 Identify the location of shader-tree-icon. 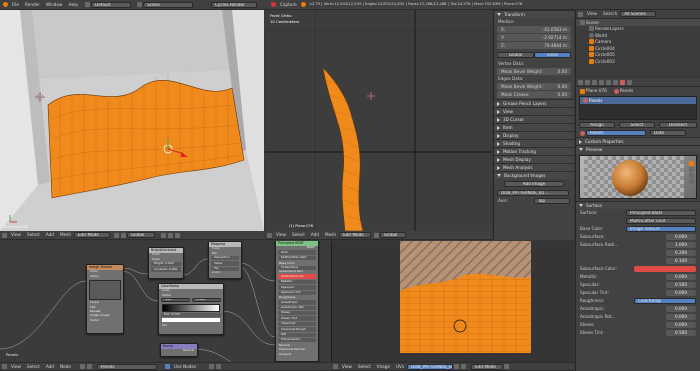
(82, 366).